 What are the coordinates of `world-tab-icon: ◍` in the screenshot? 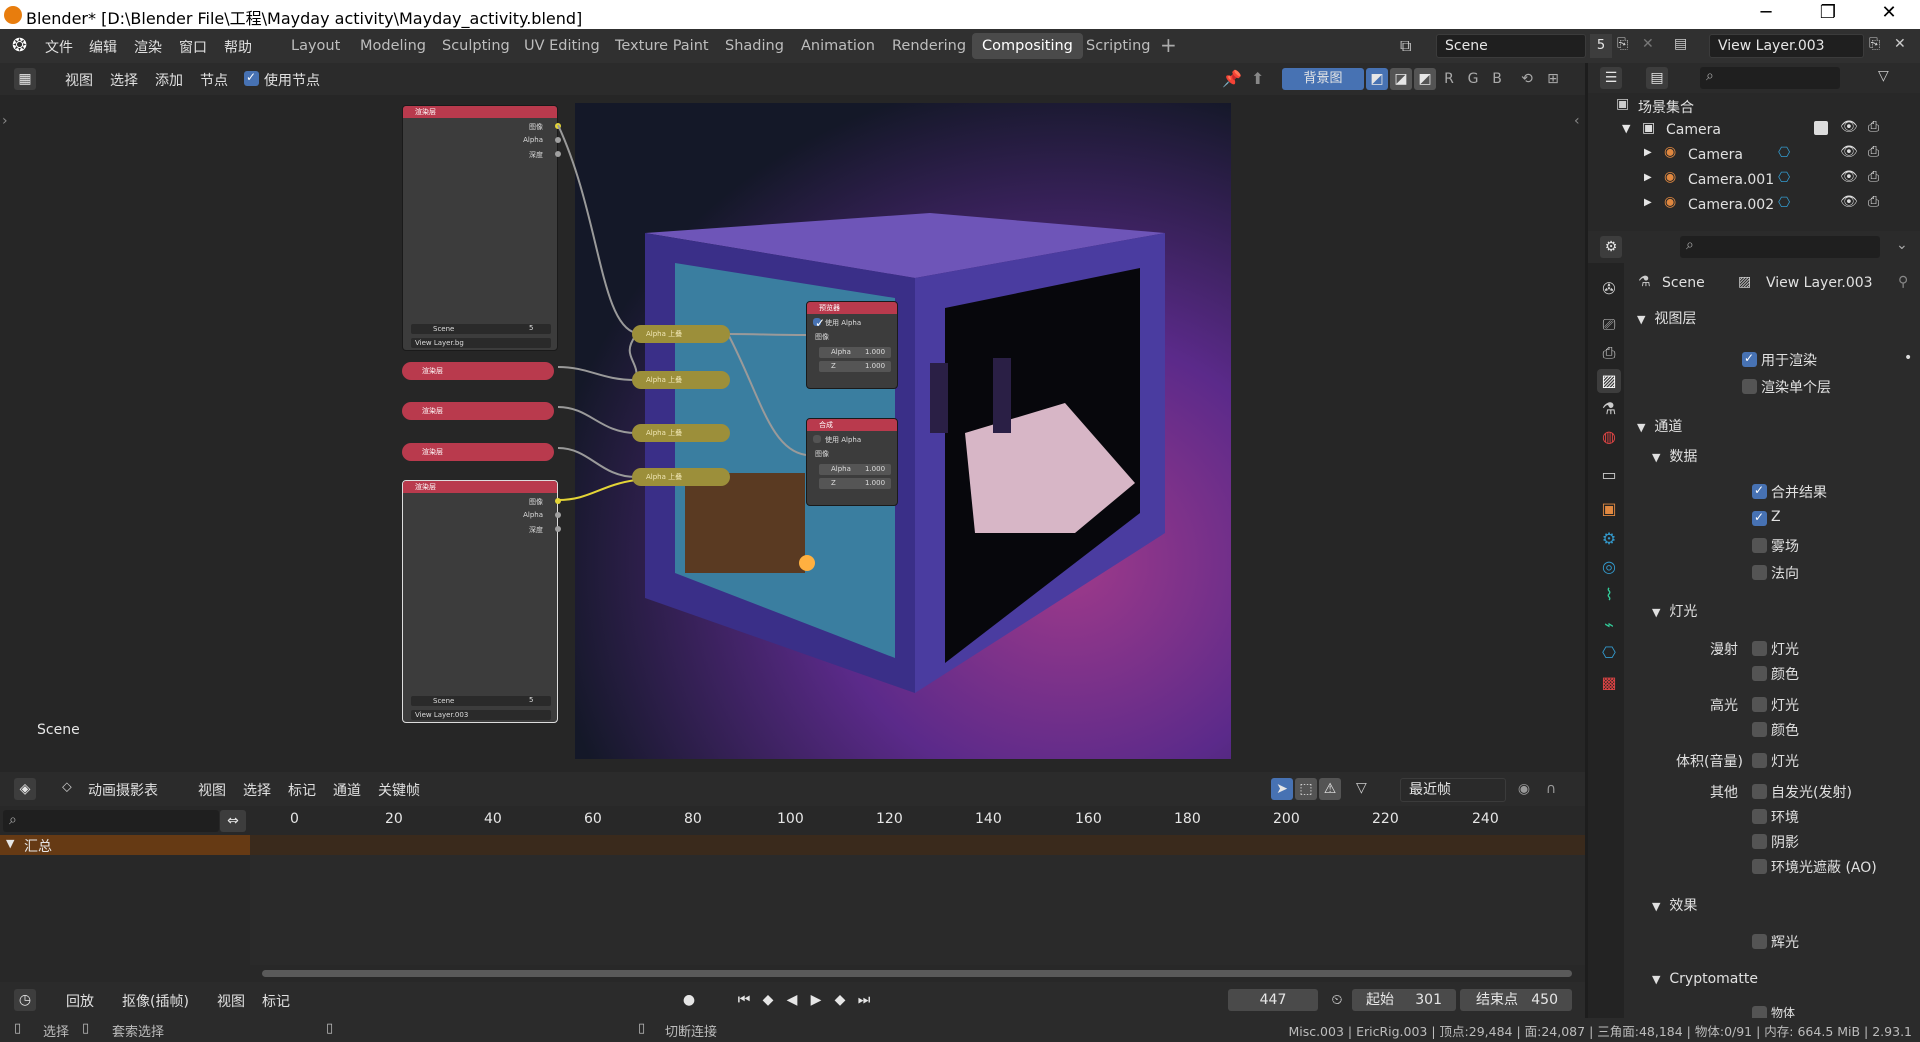 It's located at (1609, 437).